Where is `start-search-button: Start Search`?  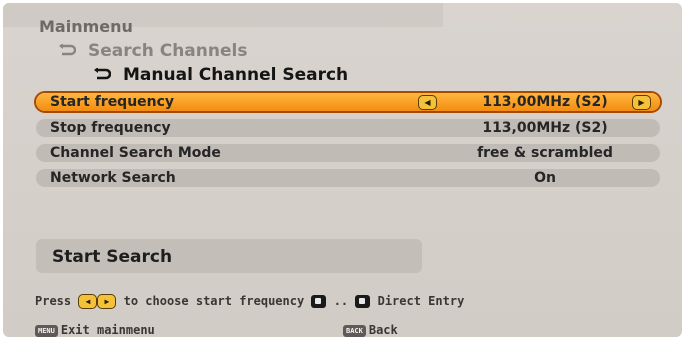
start-search-button: Start Search is located at coordinates (229, 256).